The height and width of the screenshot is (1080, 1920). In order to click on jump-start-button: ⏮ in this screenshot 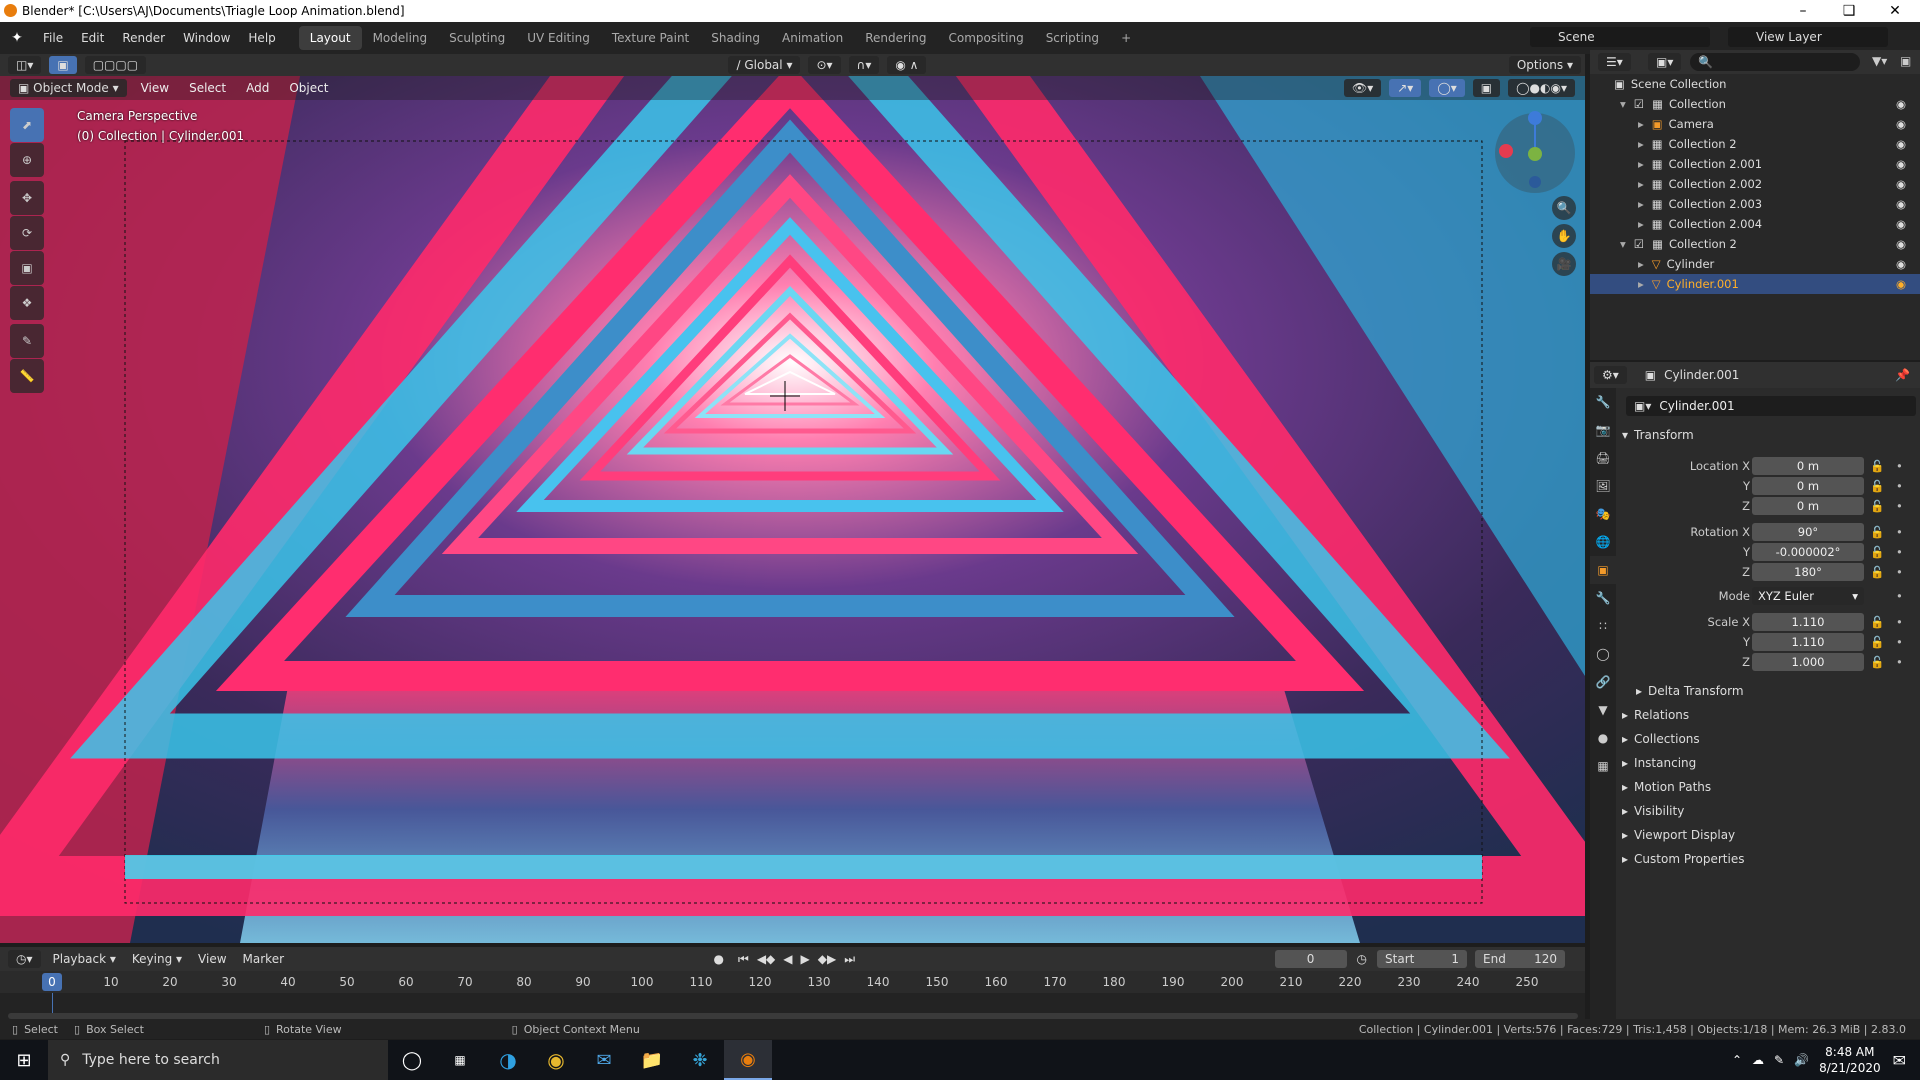, I will do `click(743, 959)`.